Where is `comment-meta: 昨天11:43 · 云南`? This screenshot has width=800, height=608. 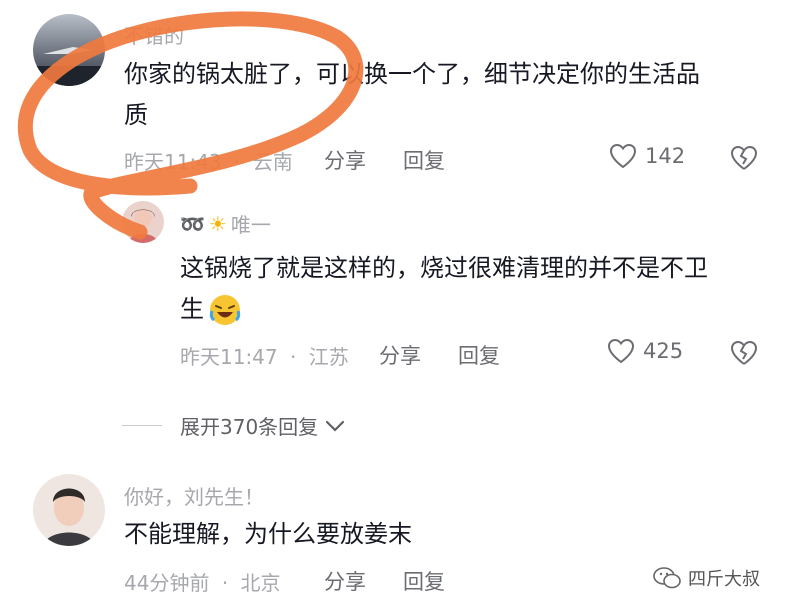
comment-meta: 昨天11:43 · 云南 is located at coordinates (208, 160).